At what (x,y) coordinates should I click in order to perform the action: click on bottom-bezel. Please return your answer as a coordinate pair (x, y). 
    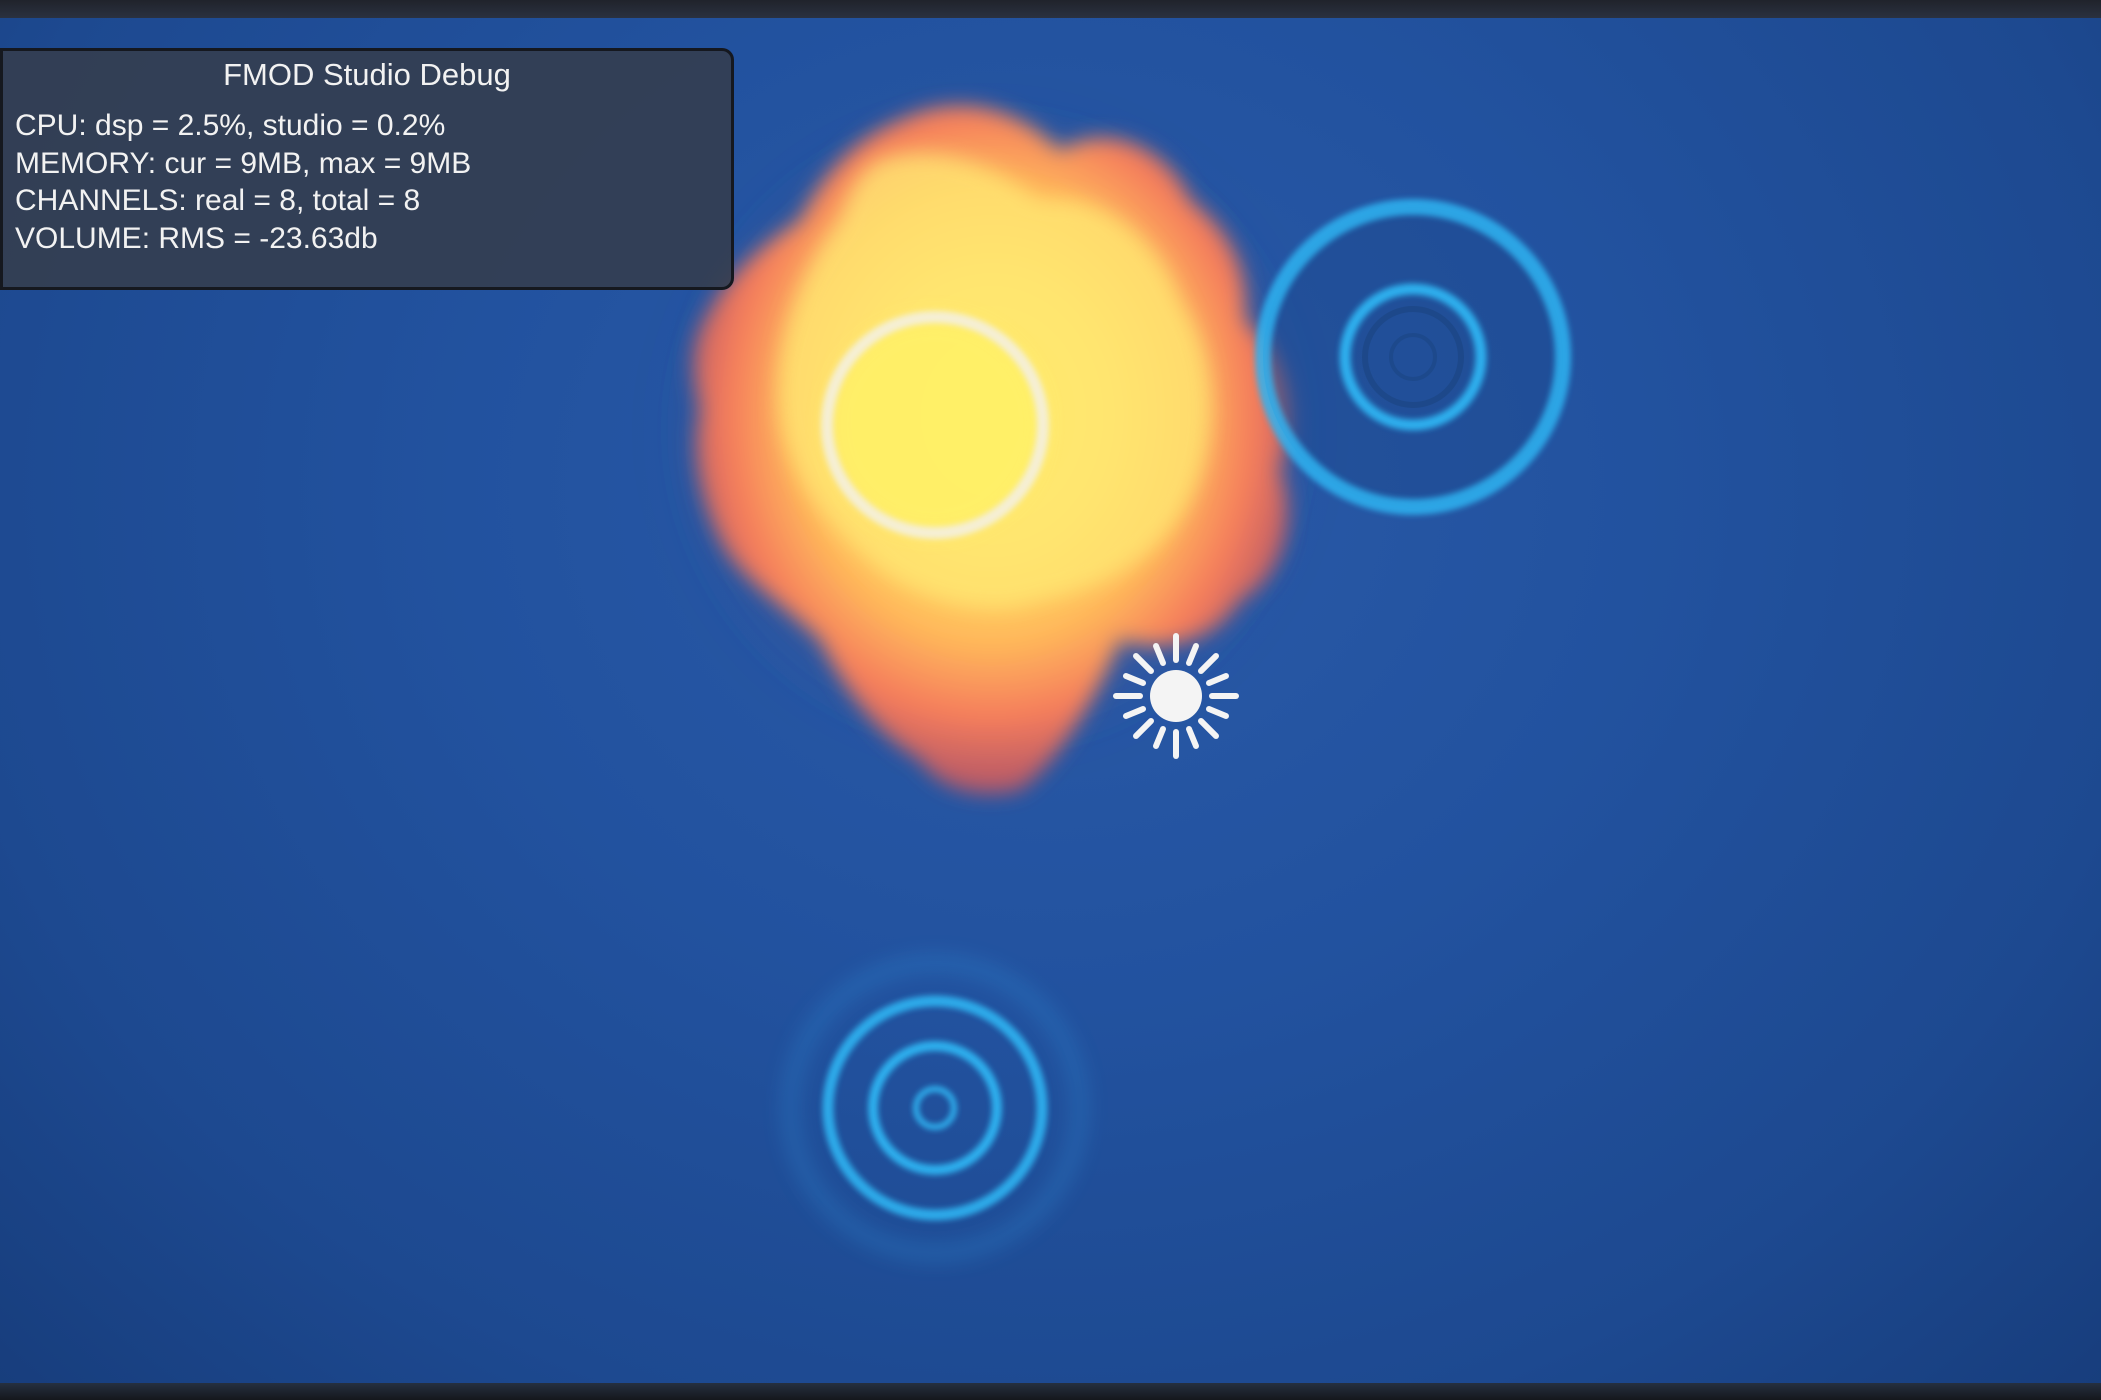
    Looking at the image, I should click on (1050, 1391).